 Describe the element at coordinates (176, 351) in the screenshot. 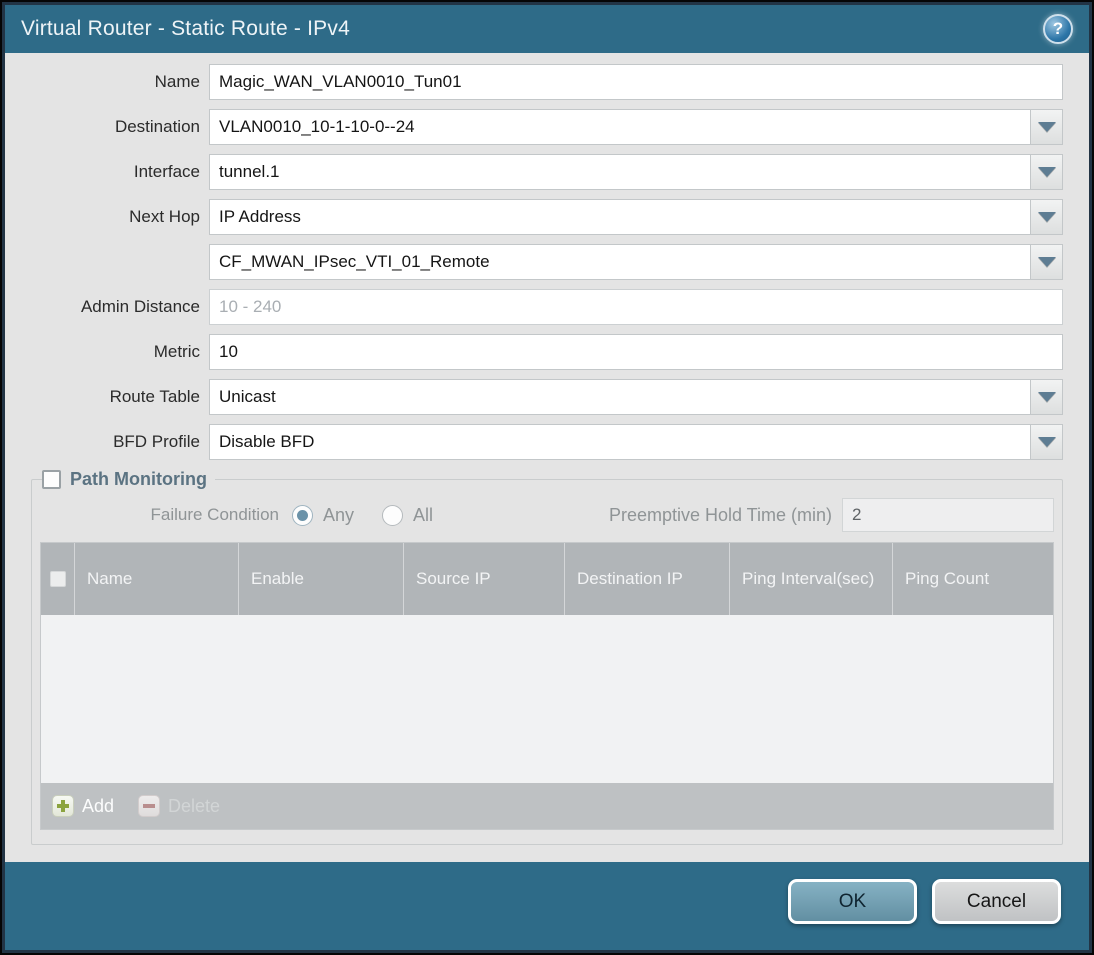

I see `metric-label: Metric` at that location.